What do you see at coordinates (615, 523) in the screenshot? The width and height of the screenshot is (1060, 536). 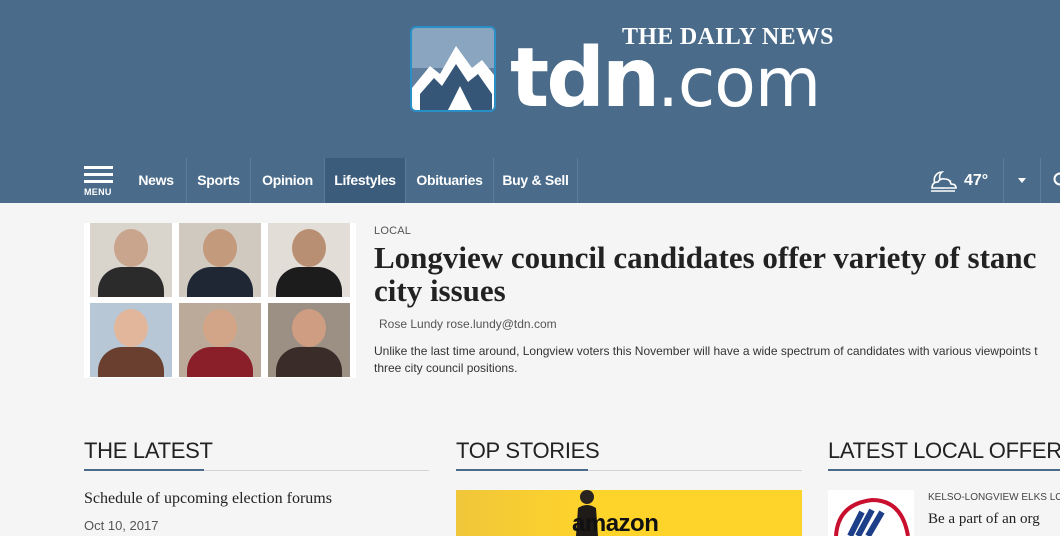 I see `top-story-image-text: amazon` at bounding box center [615, 523].